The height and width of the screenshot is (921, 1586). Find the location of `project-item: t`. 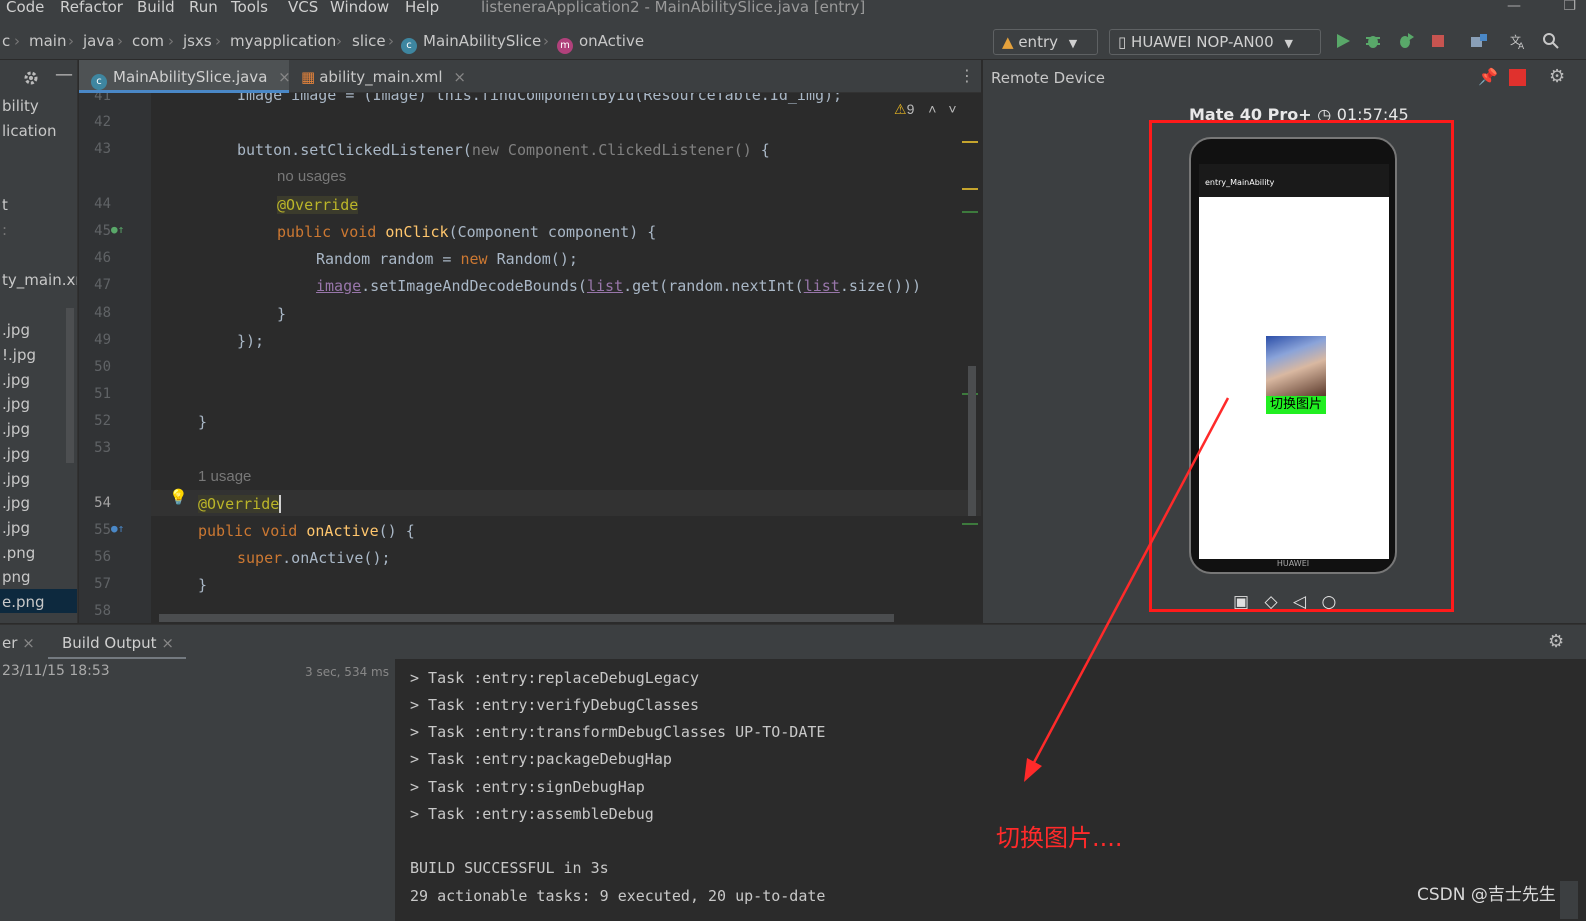

project-item: t is located at coordinates (5, 205).